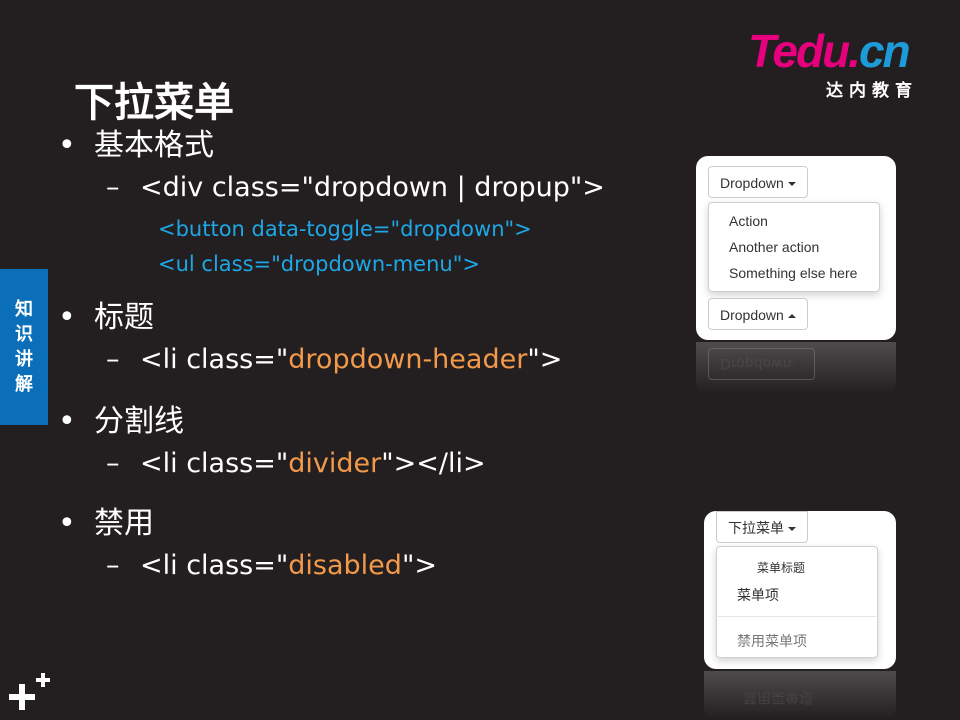  Describe the element at coordinates (319, 264) in the screenshot. I see `code-ul-menu: <ul class="dropdown-menu">` at that location.